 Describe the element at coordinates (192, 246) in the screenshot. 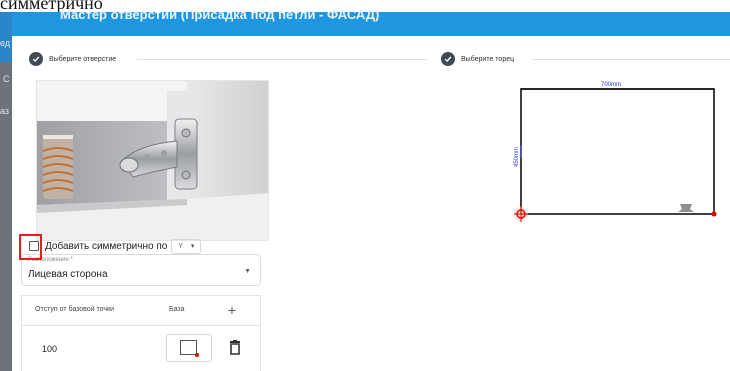

I see `chevron-down-icon: ▾` at that location.